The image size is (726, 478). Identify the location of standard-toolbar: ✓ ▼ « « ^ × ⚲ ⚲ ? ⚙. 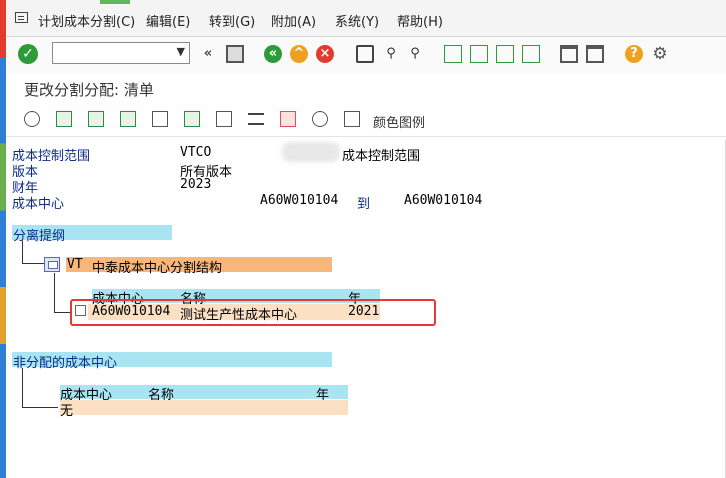
(366, 55).